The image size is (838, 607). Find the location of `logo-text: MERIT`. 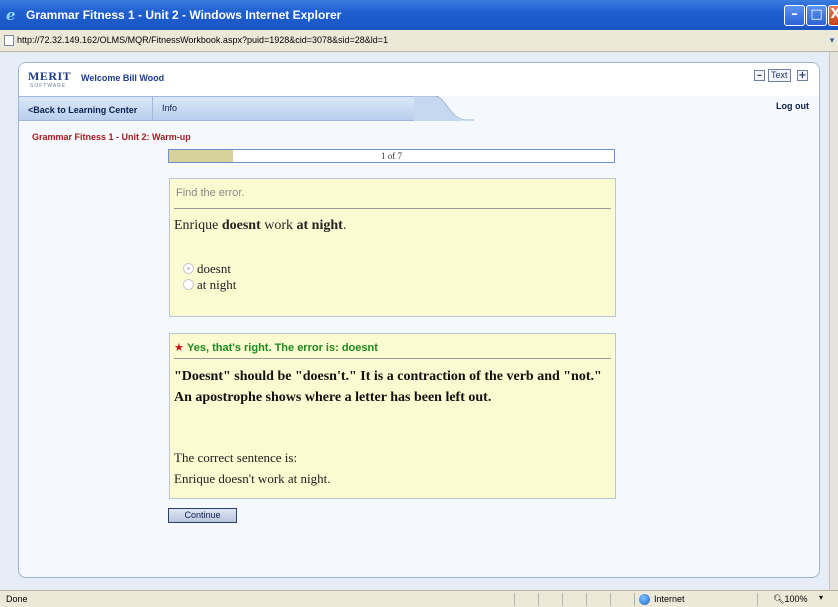

logo-text: MERIT is located at coordinates (50, 76).